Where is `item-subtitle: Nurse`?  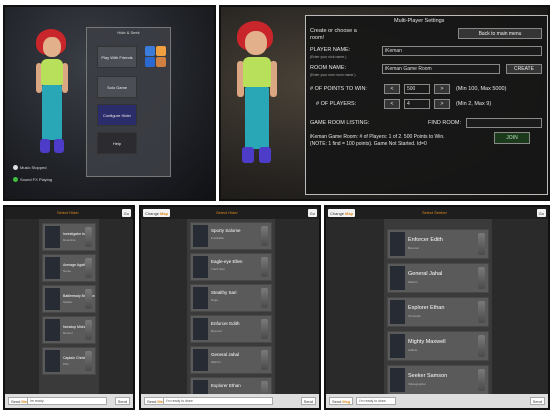
item-subtitle: Nurse is located at coordinates (67, 271).